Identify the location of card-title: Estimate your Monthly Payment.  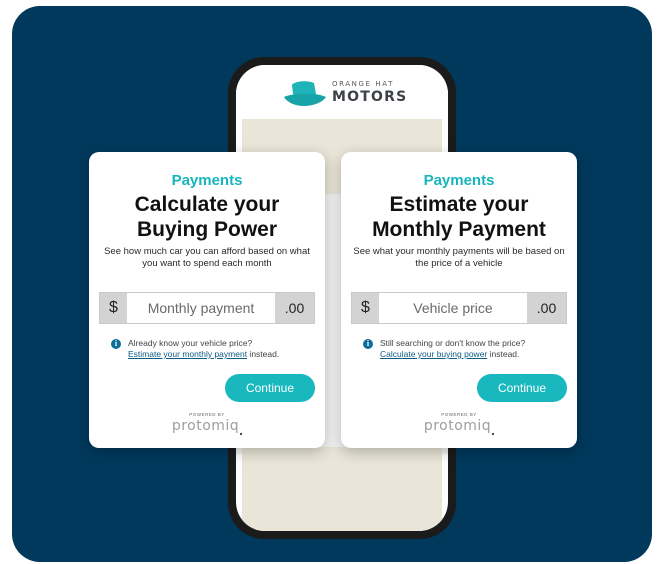
(459, 217).